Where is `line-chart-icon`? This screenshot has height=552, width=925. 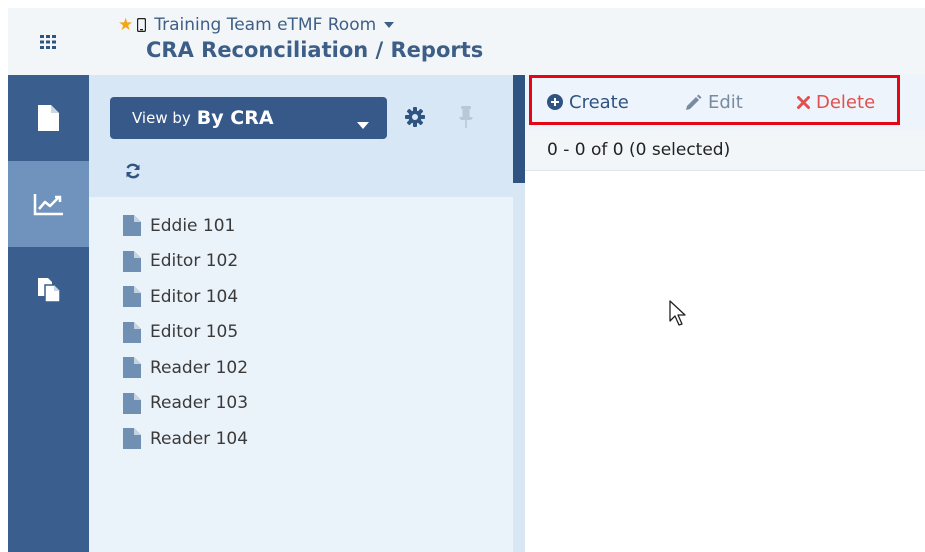
line-chart-icon is located at coordinates (48, 205).